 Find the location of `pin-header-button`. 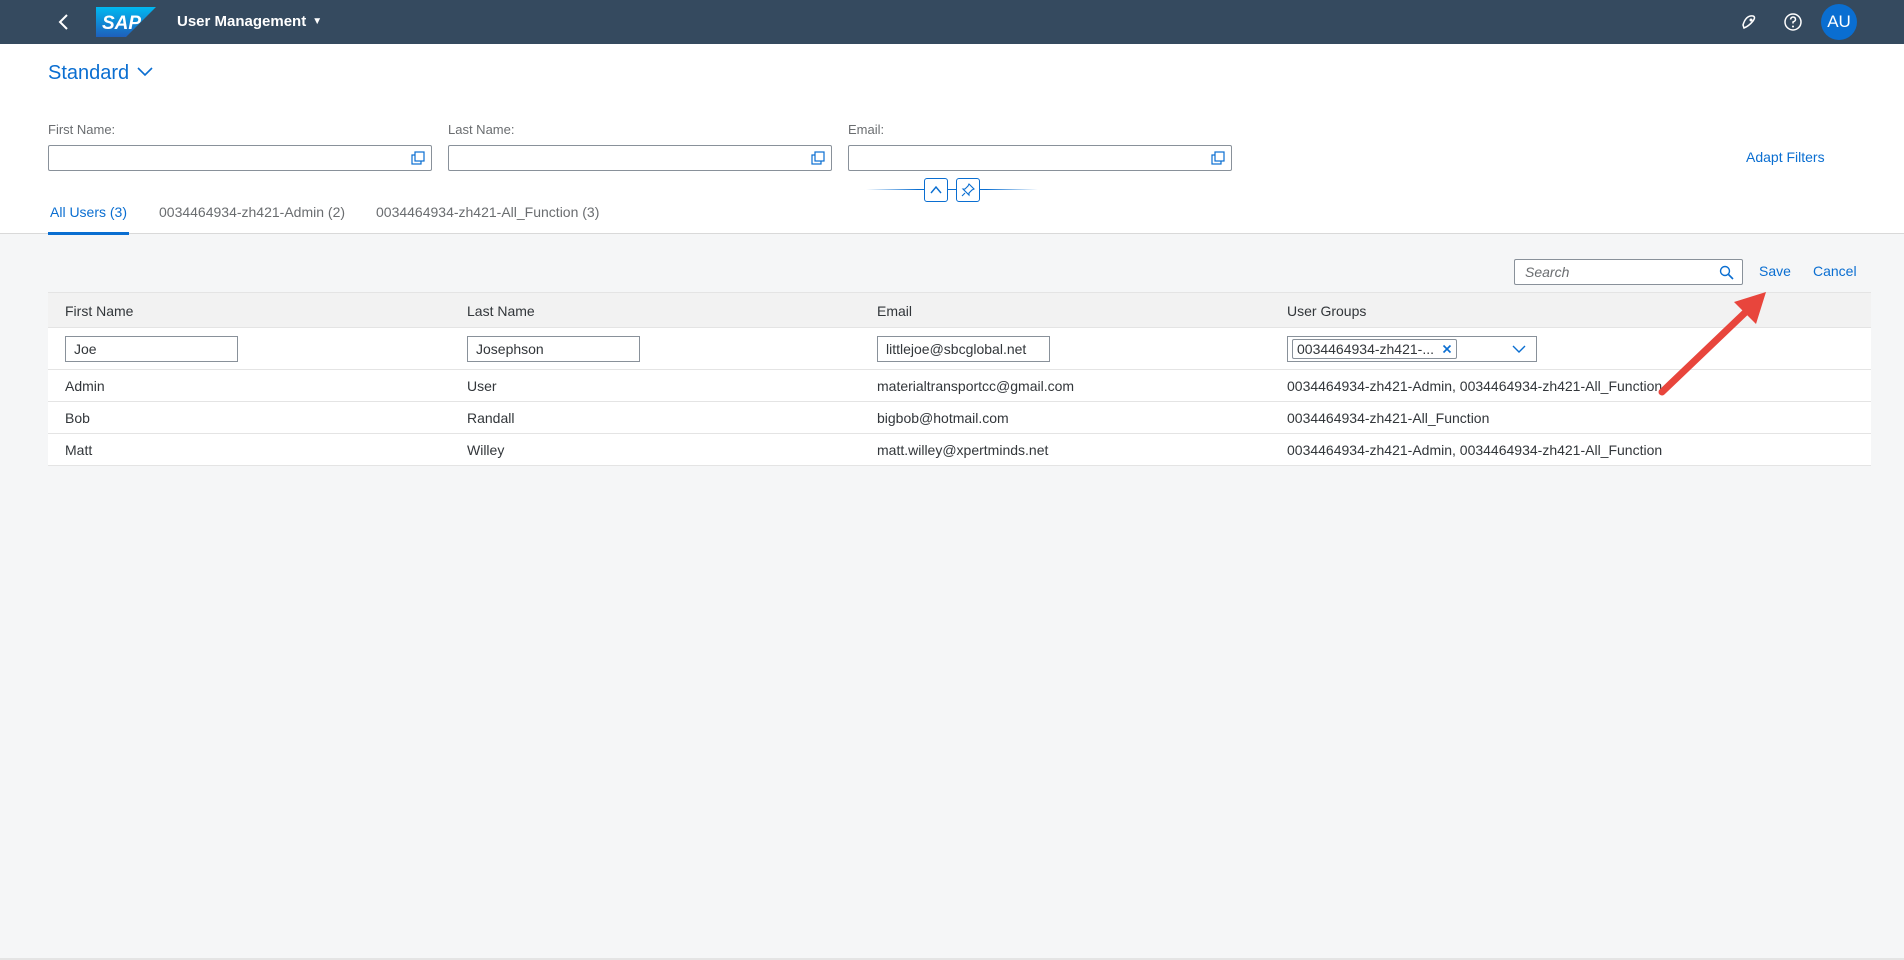

pin-header-button is located at coordinates (968, 190).